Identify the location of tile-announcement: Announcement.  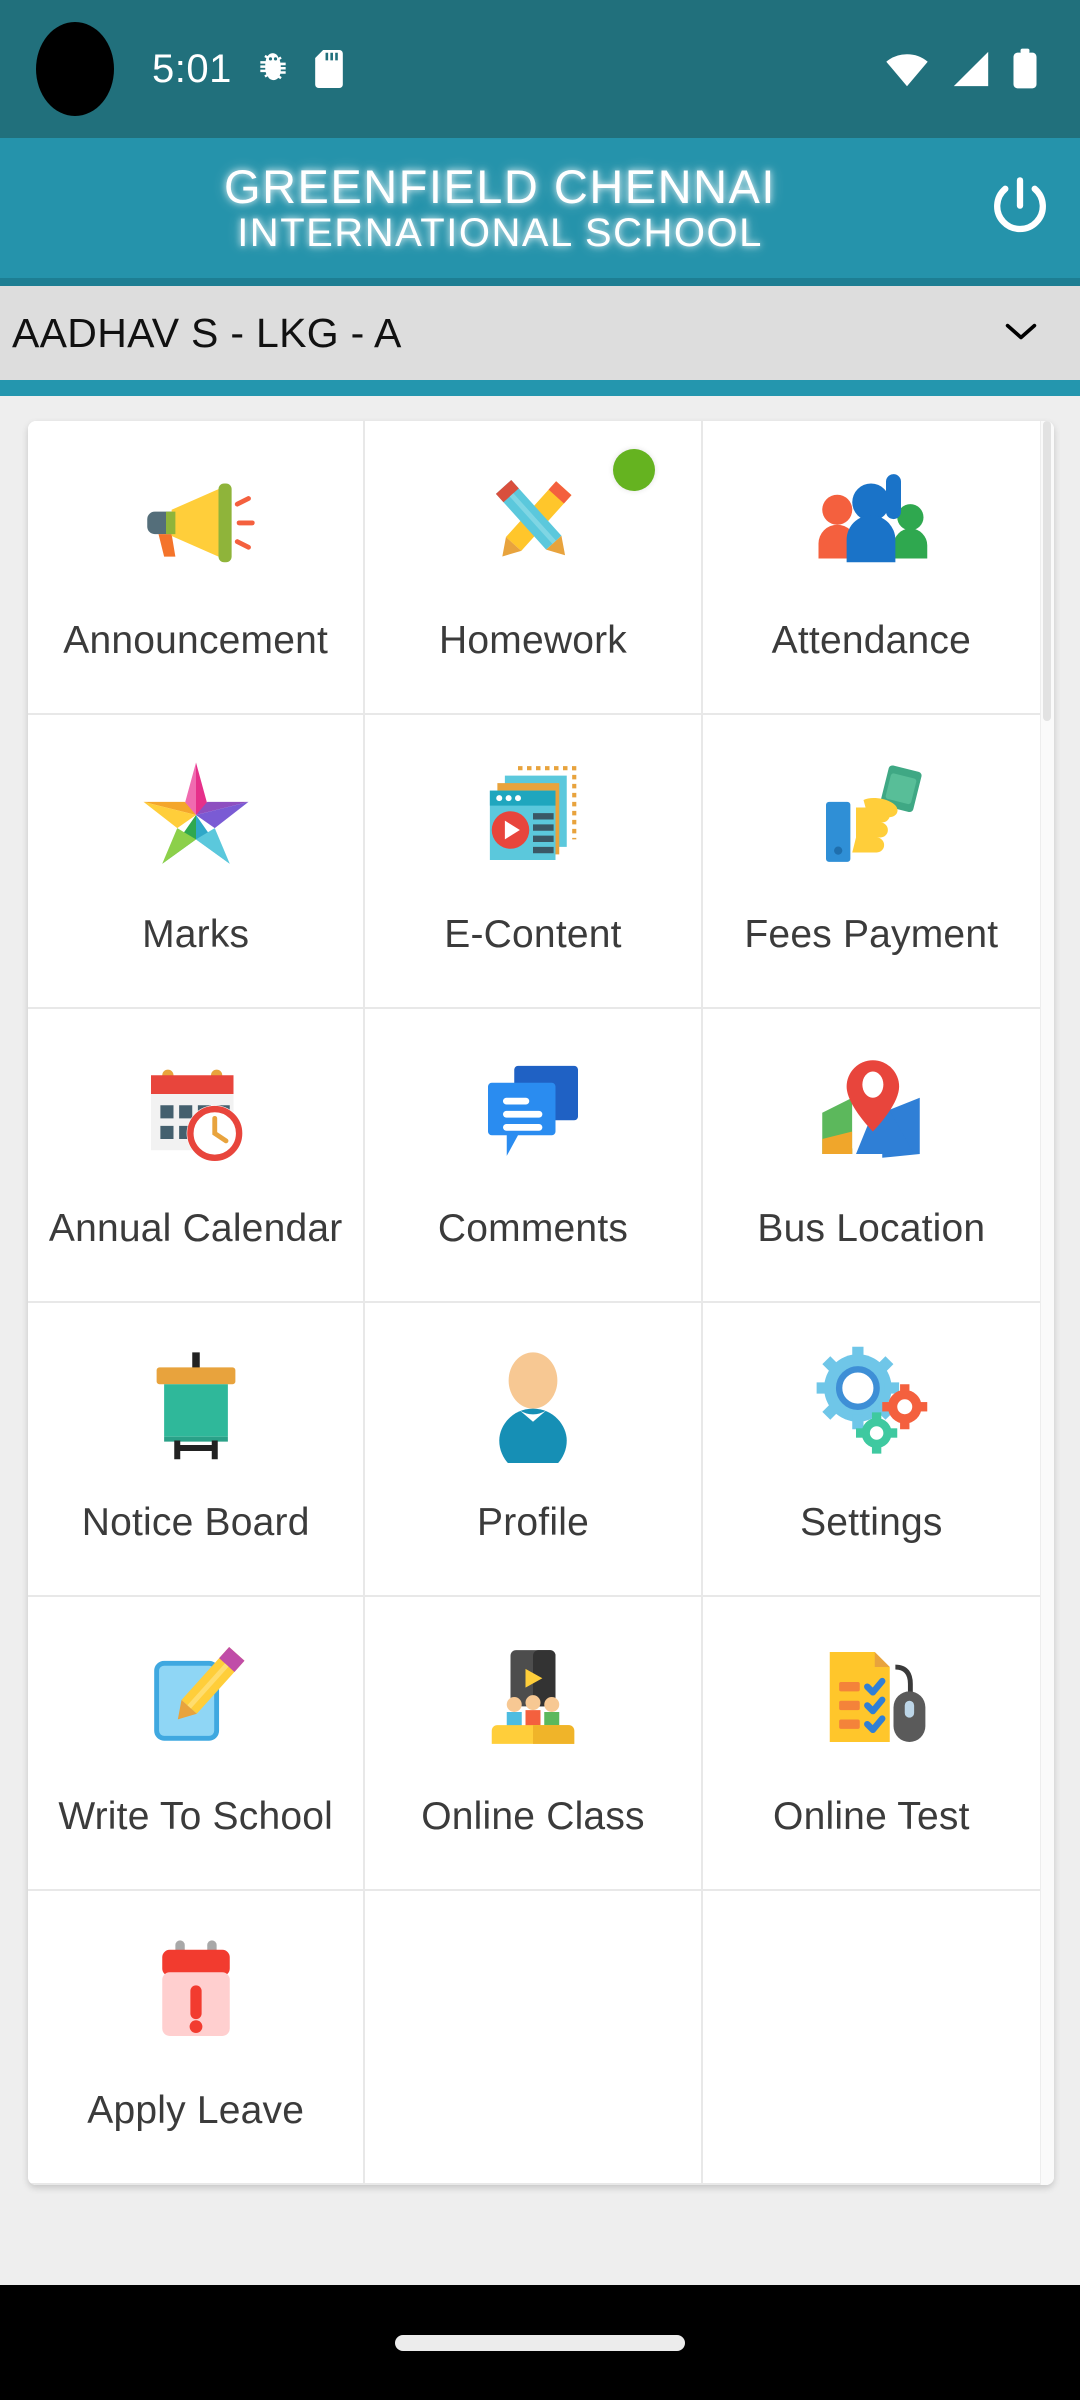
(197, 568).